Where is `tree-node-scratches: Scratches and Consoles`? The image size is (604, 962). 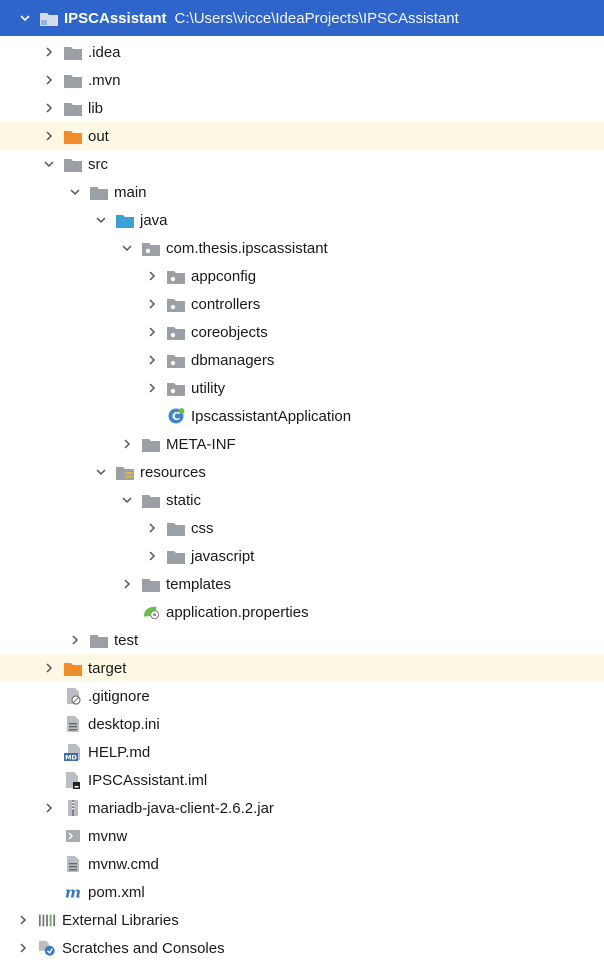 tree-node-scratches: Scratches and Consoles is located at coordinates (302, 948).